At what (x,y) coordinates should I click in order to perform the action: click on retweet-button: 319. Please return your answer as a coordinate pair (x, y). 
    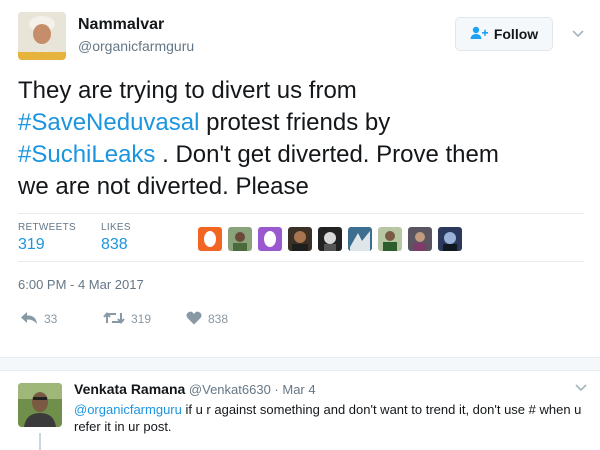
    Looking at the image, I should click on (127, 319).